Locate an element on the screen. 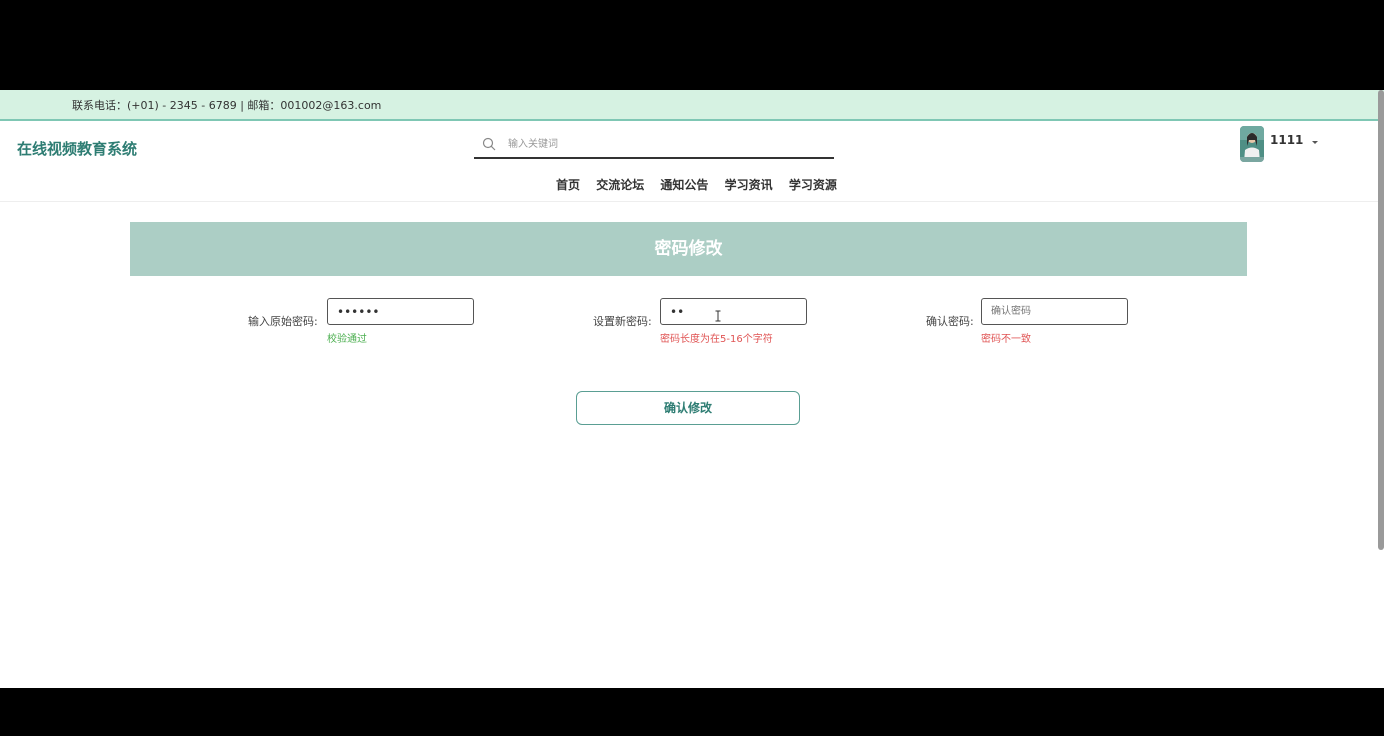  page-title: 密码修改 is located at coordinates (688, 249).